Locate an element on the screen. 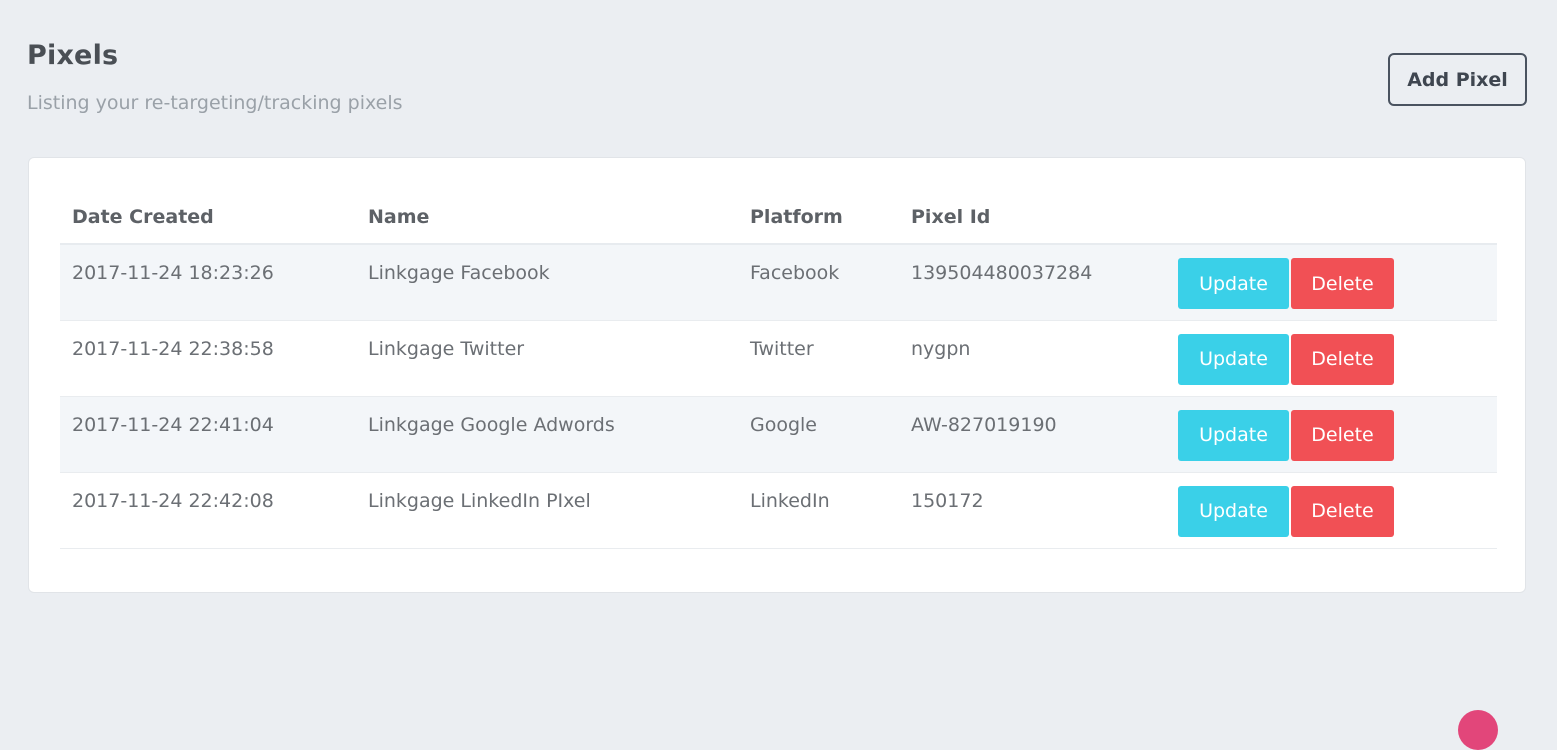 This screenshot has height=750, width=1557. date-created-cell: 2017-11-24 22:42:08 is located at coordinates (208, 510).